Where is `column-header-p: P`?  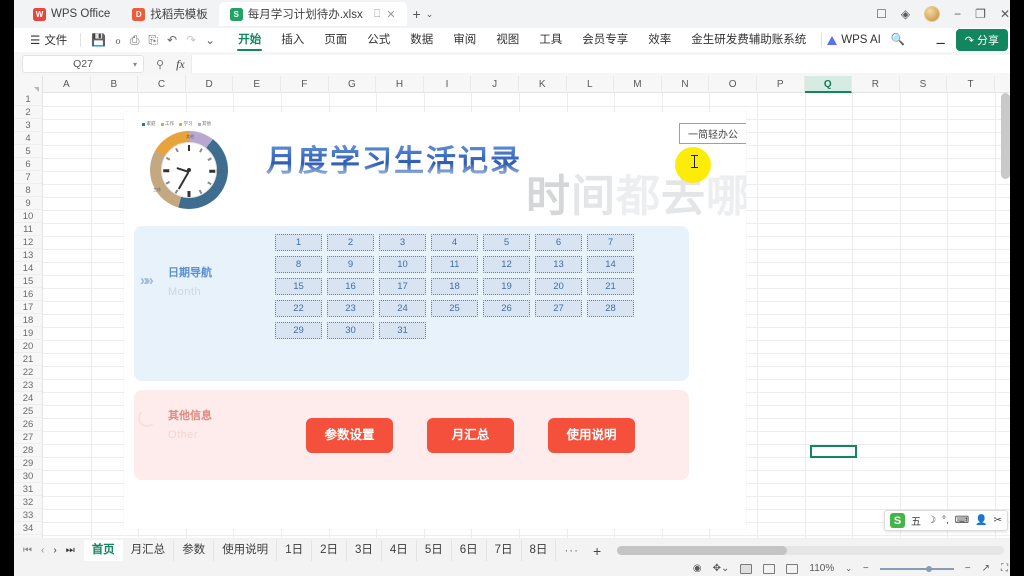
column-header-p: P is located at coordinates (781, 84).